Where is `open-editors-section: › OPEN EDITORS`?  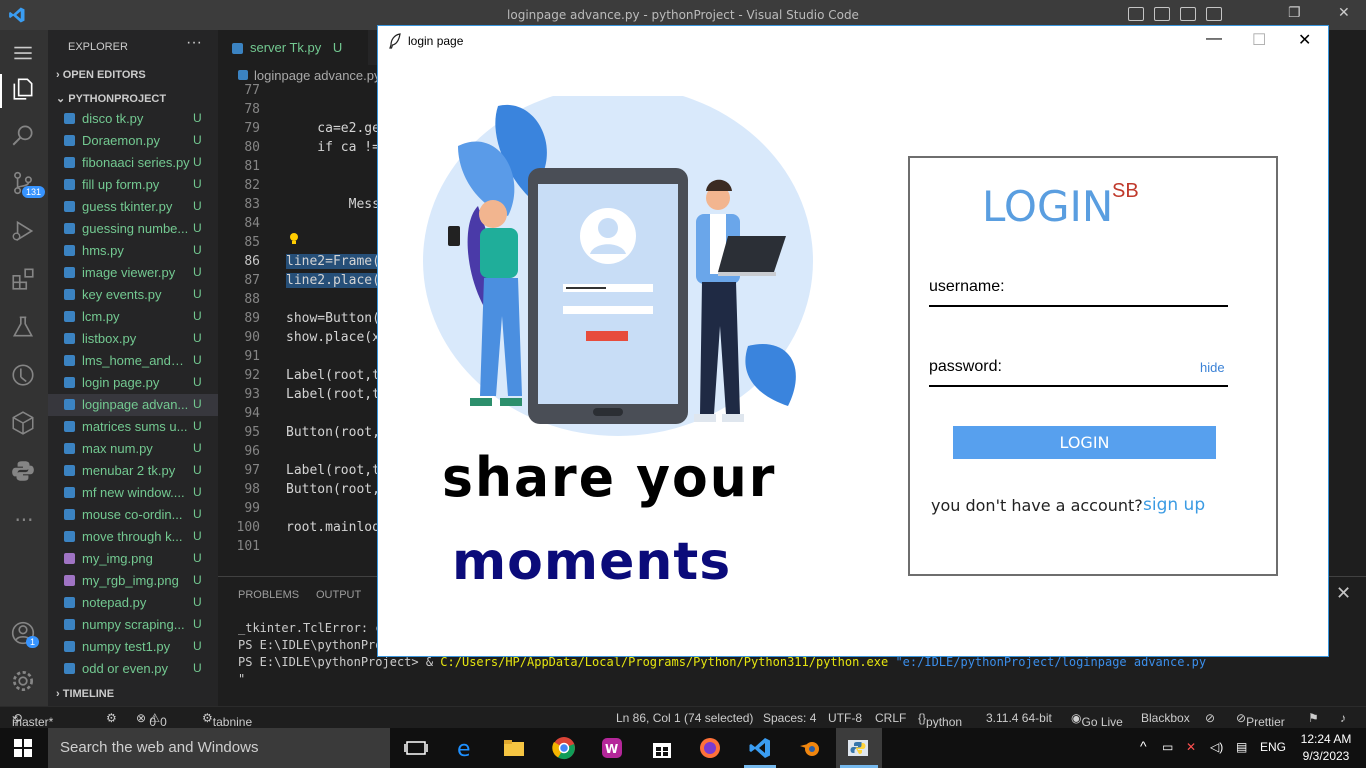 open-editors-section: › OPEN EDITORS is located at coordinates (101, 75).